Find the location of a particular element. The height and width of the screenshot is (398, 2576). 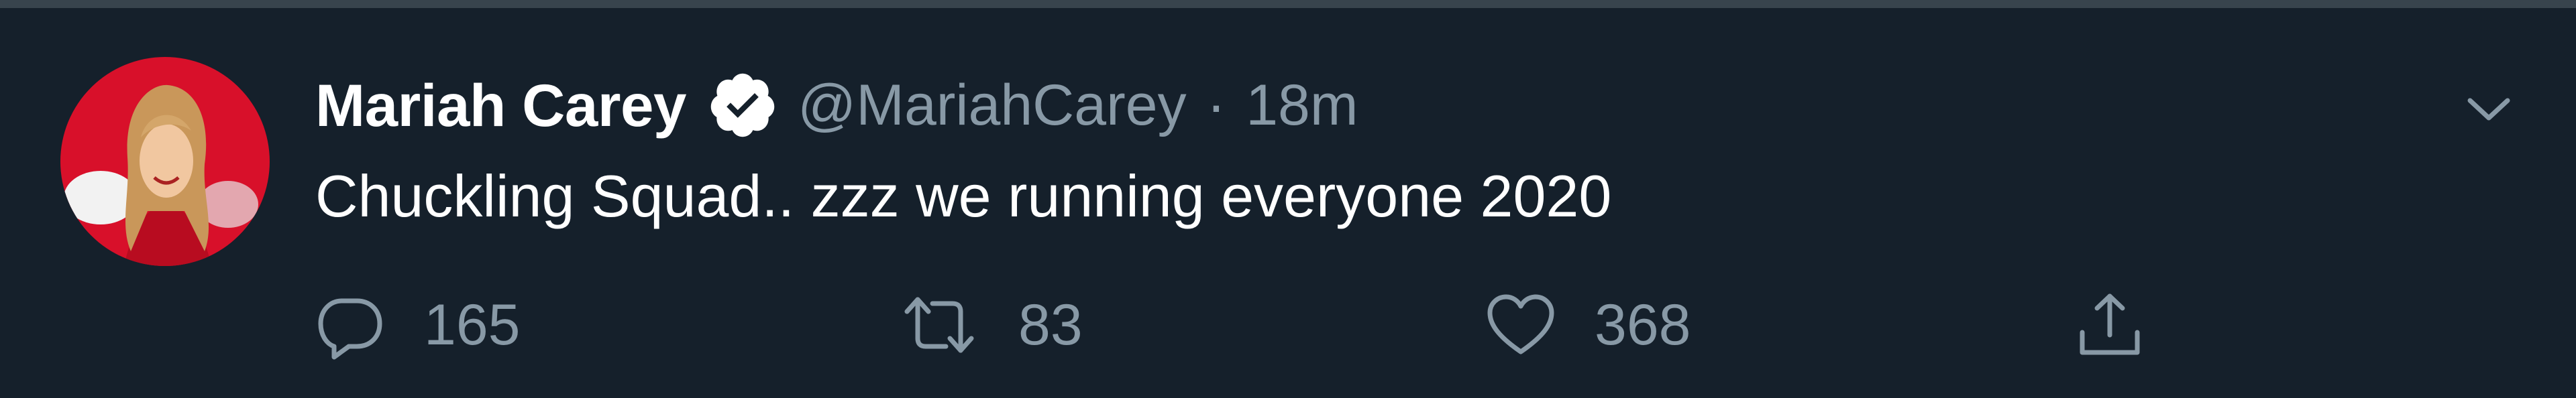

share-button is located at coordinates (2110, 325).